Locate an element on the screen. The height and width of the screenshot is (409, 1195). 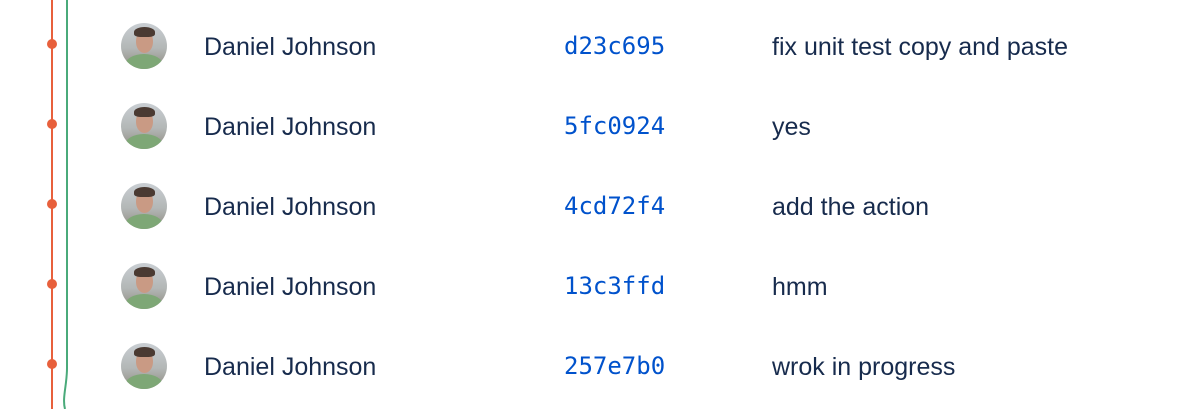
commit-hash-link: 13c3ffd is located at coordinates (614, 286).